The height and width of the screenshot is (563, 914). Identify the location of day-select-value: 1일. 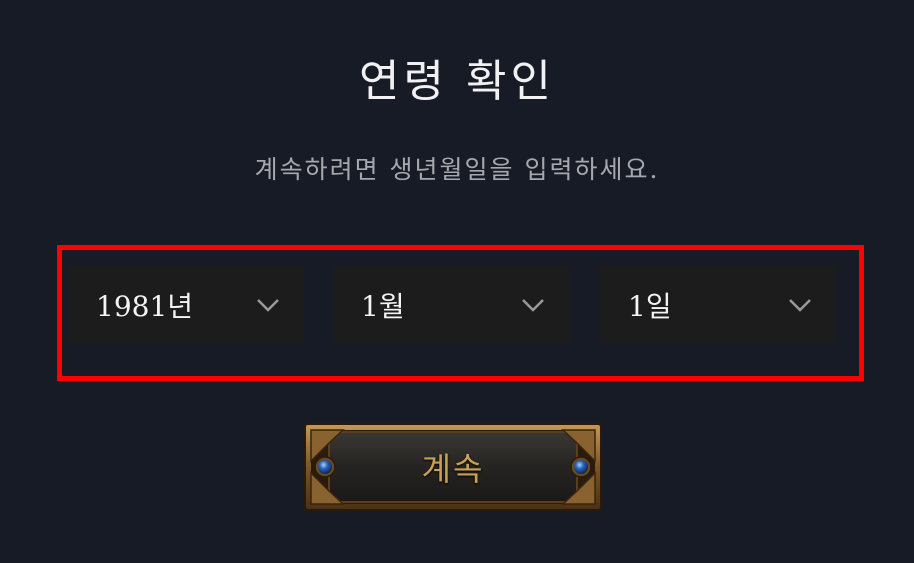
(650, 306).